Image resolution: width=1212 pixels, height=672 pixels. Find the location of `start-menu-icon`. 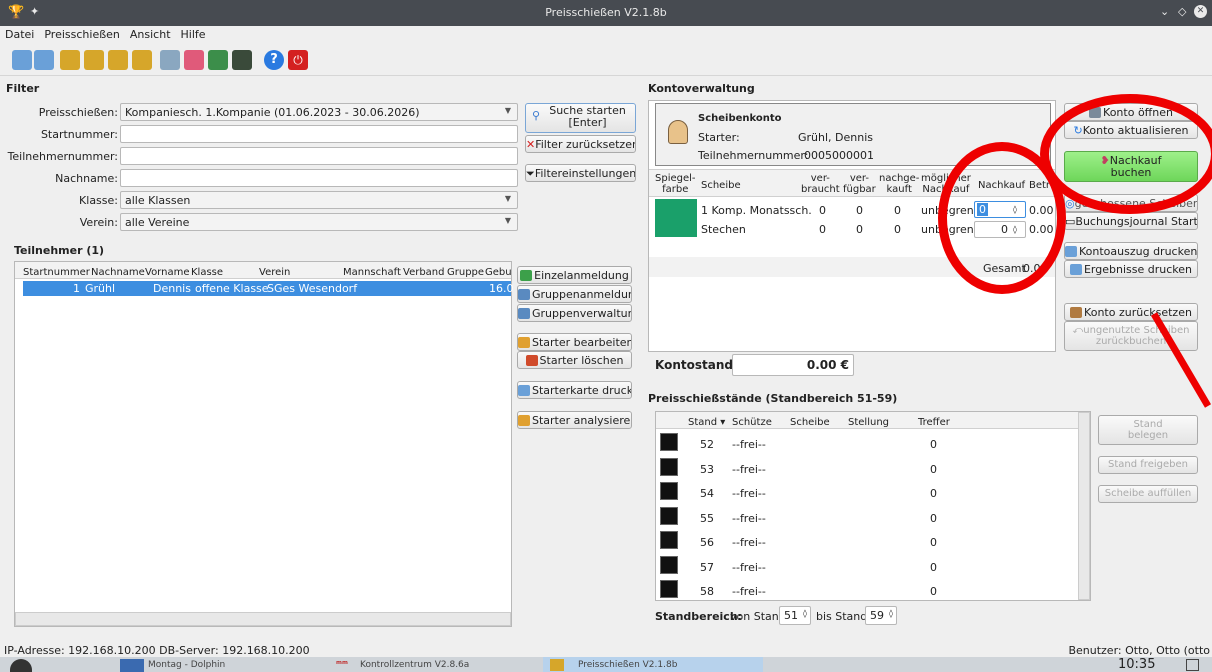

start-menu-icon is located at coordinates (21, 665).